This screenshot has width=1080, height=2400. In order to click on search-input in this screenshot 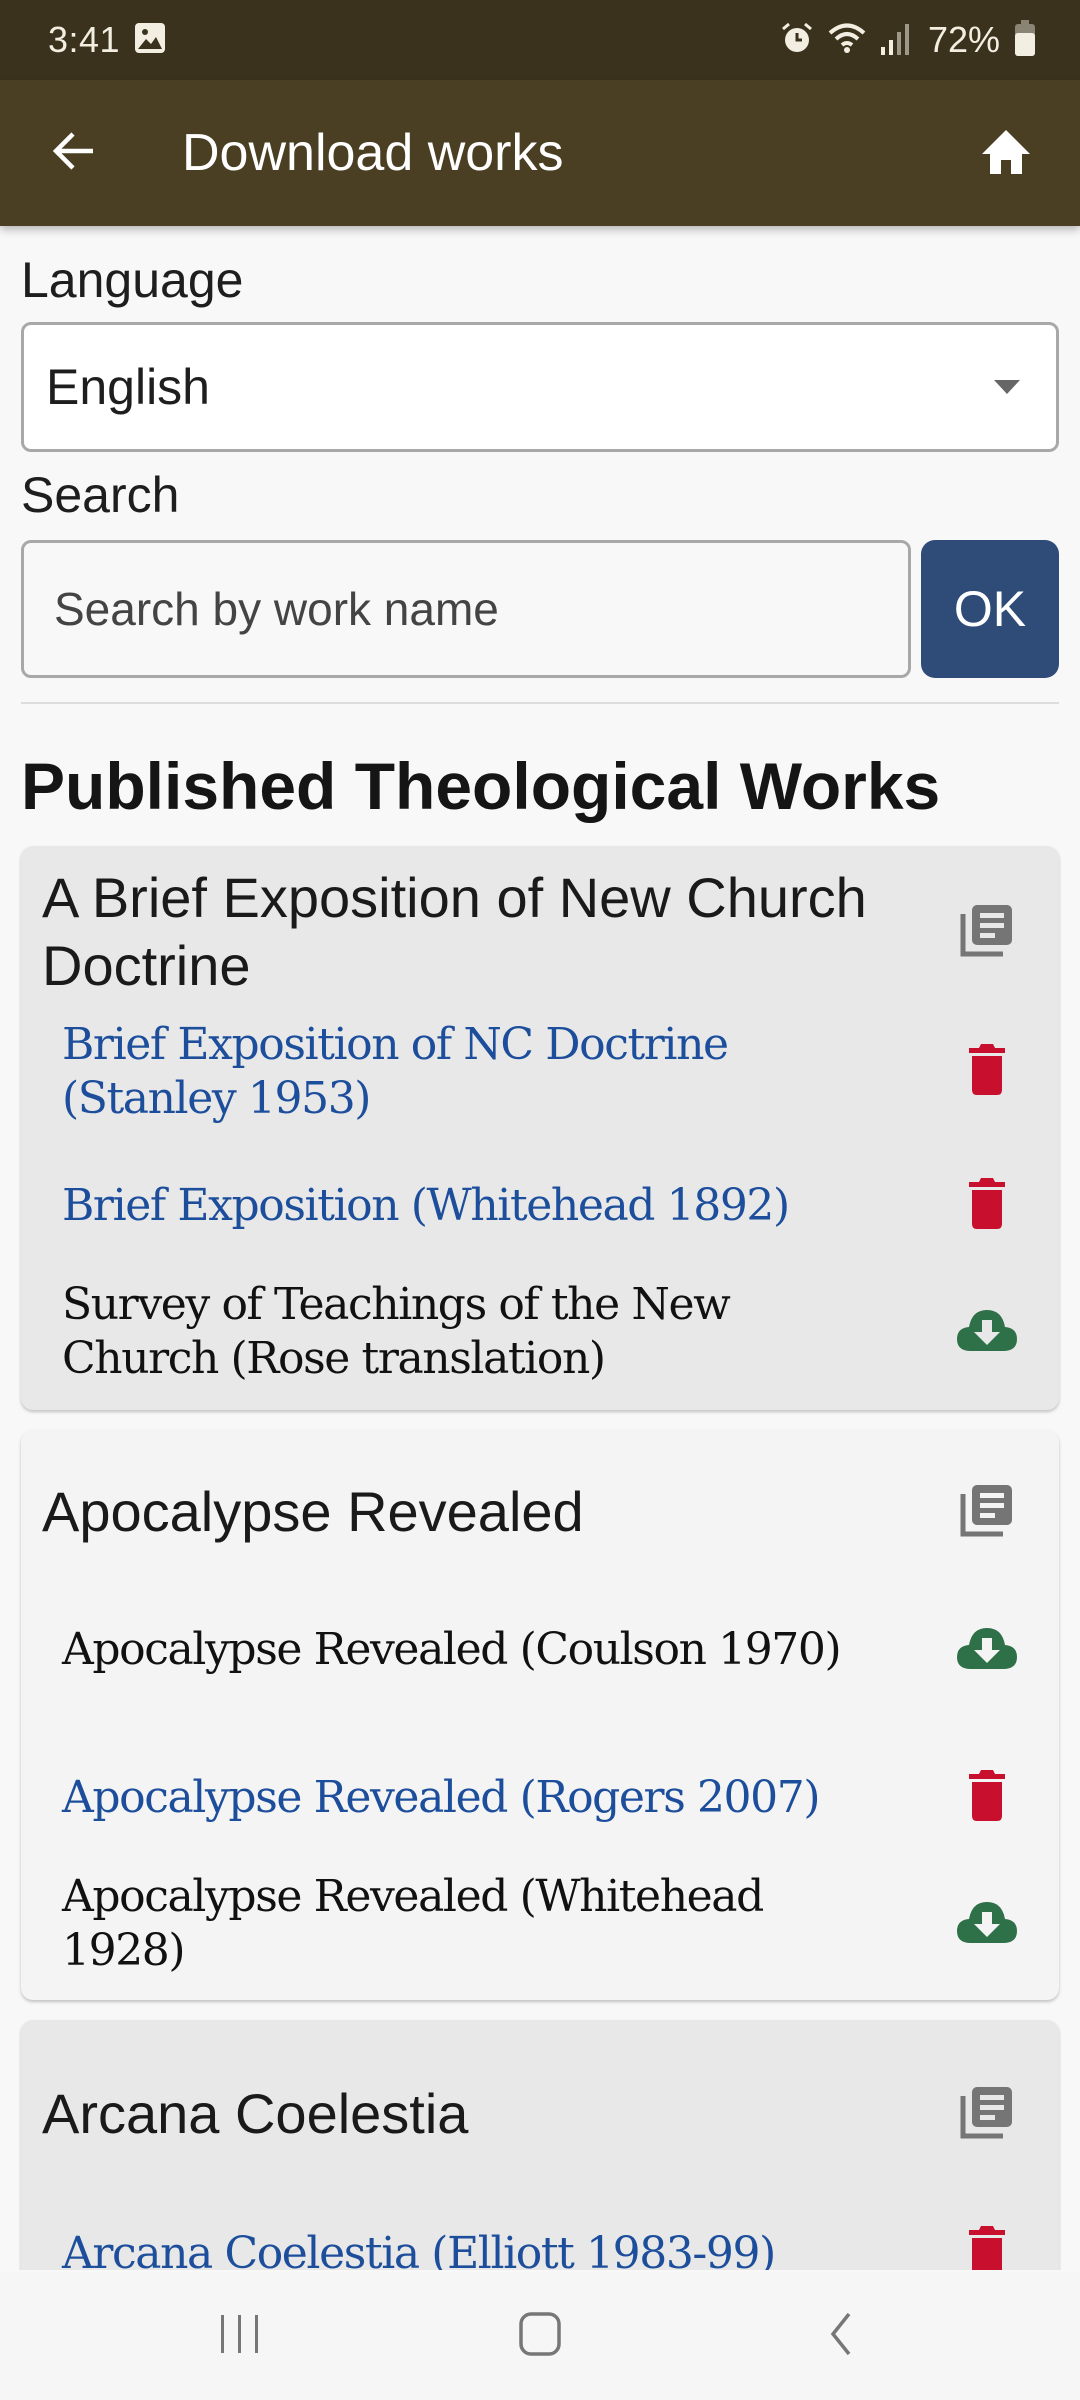, I will do `click(466, 609)`.